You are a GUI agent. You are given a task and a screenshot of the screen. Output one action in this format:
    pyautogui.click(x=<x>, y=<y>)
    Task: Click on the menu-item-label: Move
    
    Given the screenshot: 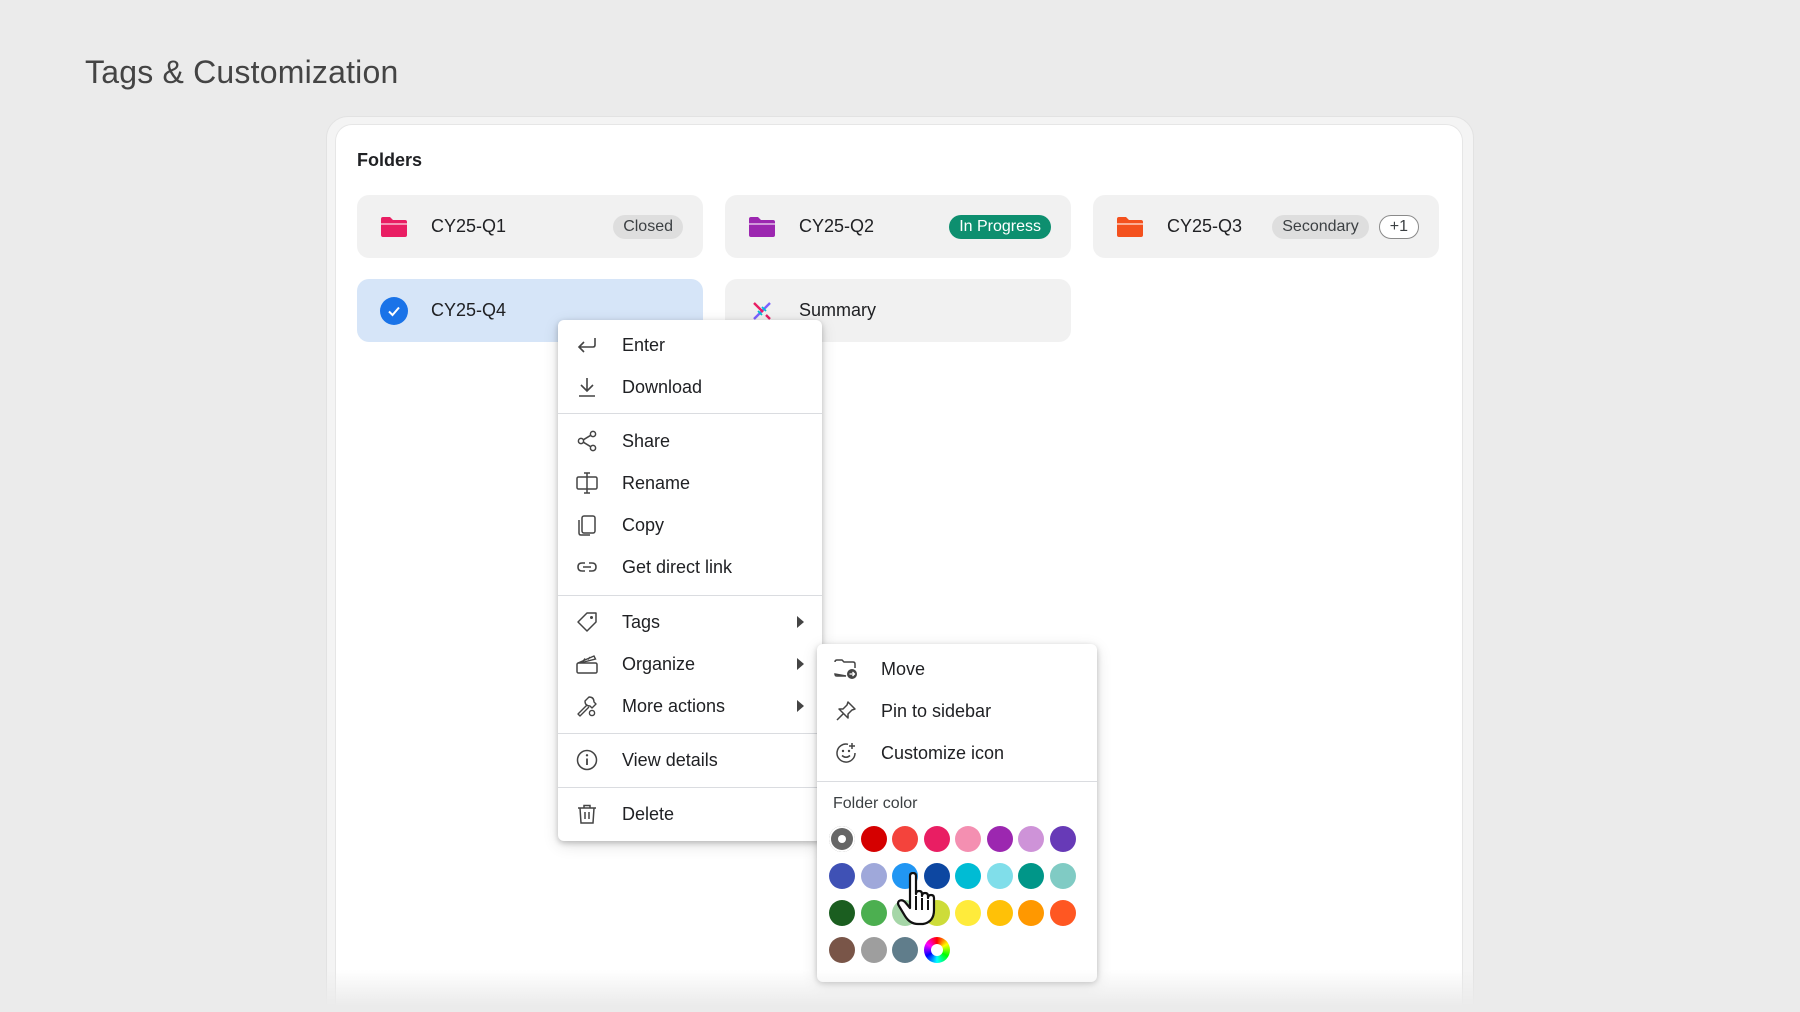 What is the action you would take?
    pyautogui.click(x=903, y=668)
    